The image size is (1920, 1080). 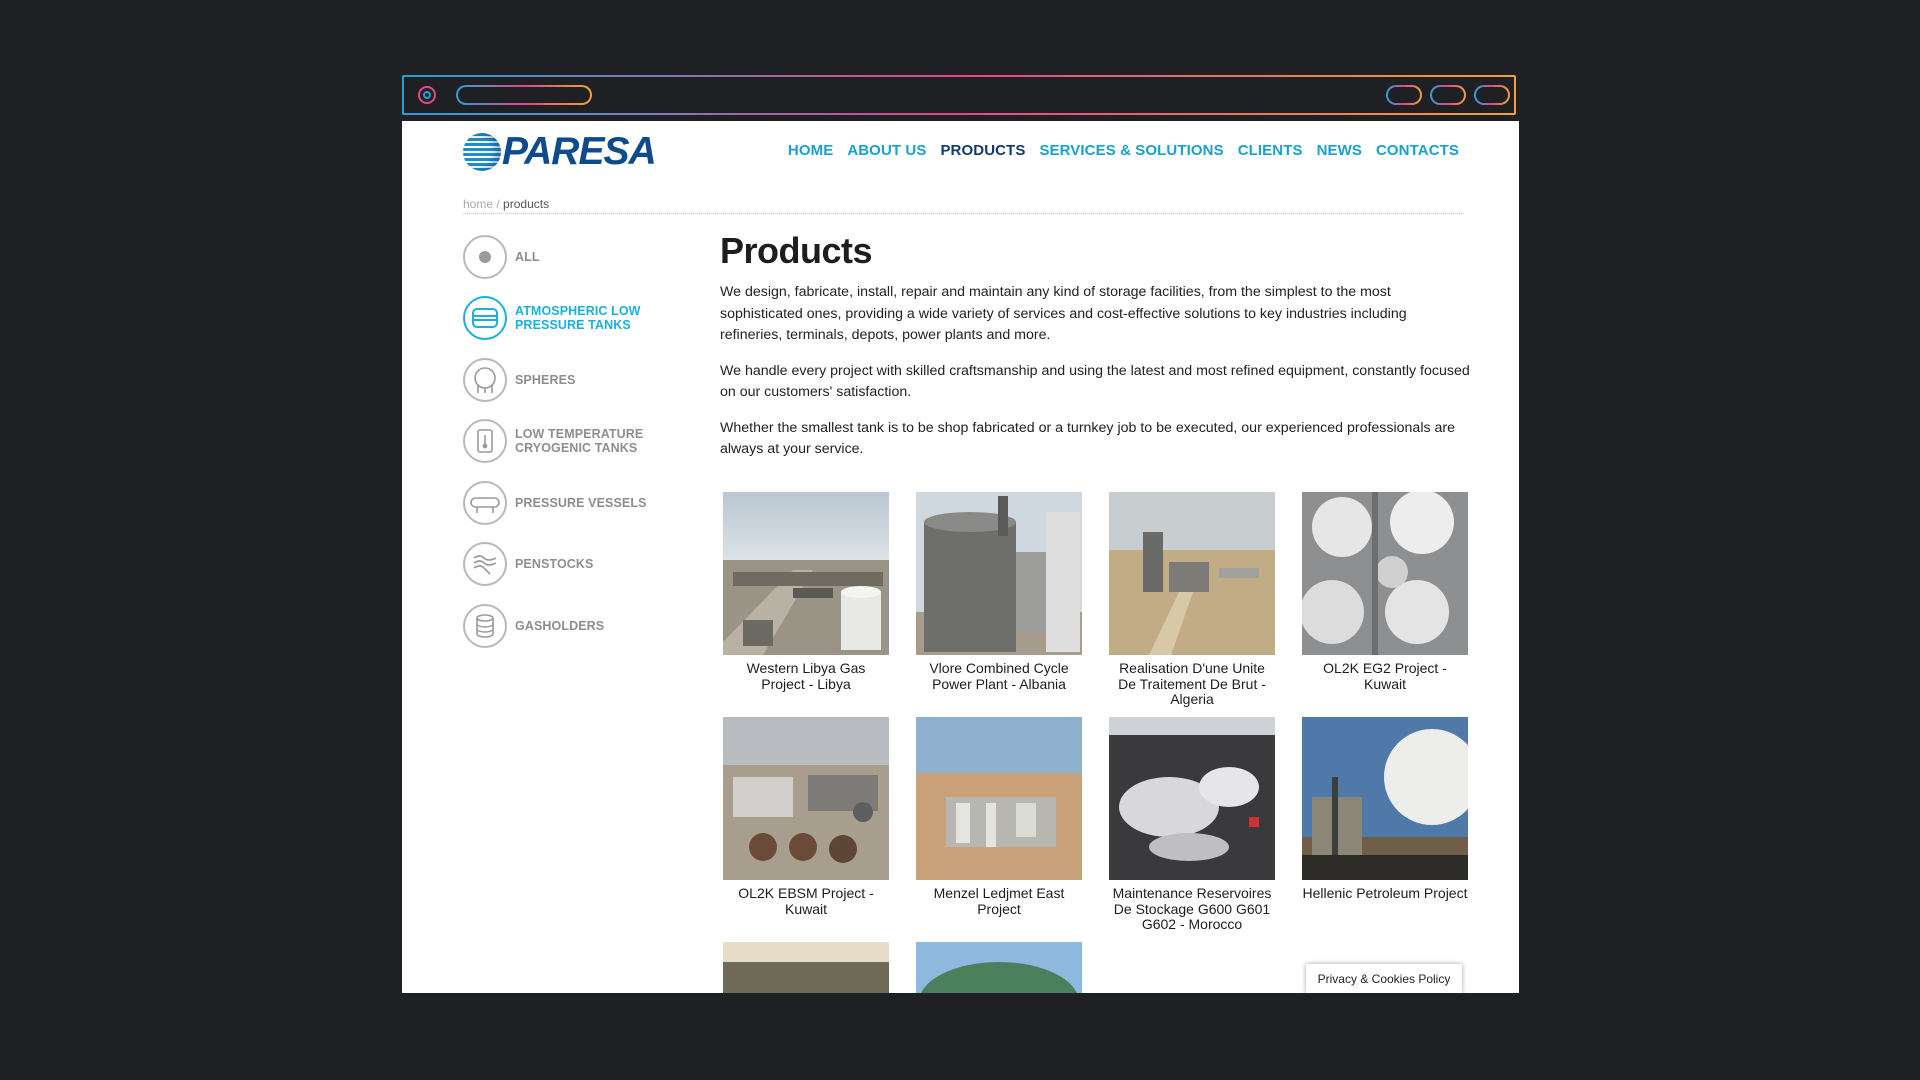 I want to click on category-label: LOW TEMPERATURE CRYOGENIC TANKS, so click(x=579, y=441).